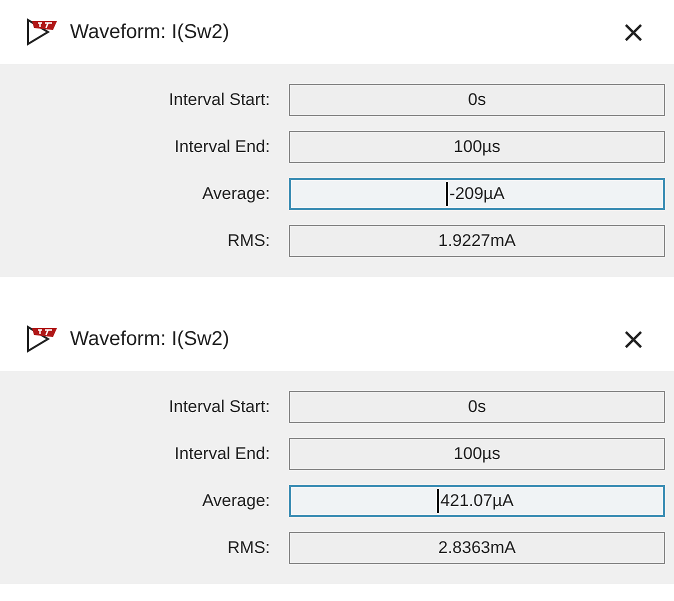 This screenshot has height=601, width=674. What do you see at coordinates (477, 241) in the screenshot?
I see `value-field: 1.9227mA` at bounding box center [477, 241].